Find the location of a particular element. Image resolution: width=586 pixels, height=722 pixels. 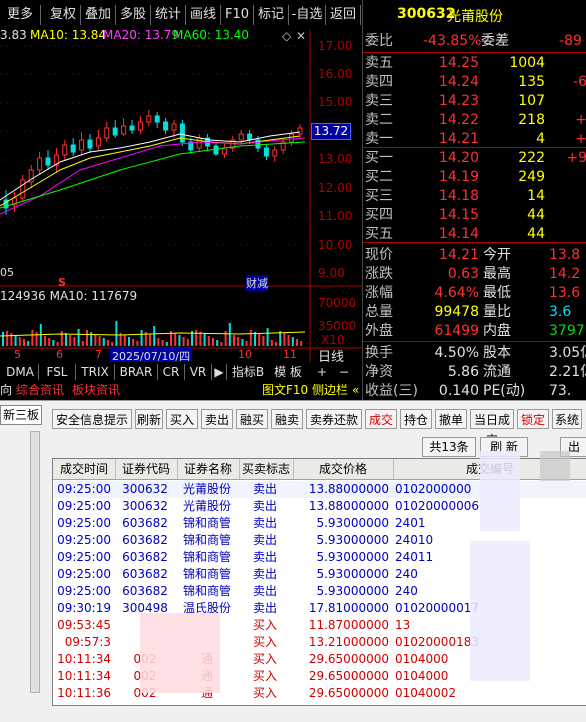

bids-row: 买一 14.20 222 +9 is located at coordinates (474, 158).